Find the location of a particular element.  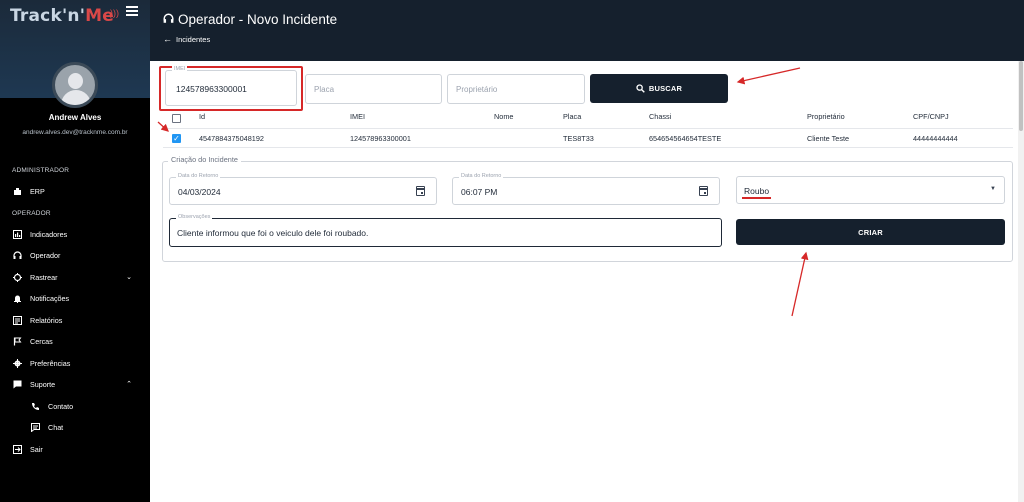

imei-field-value: 124578963300001 is located at coordinates (211, 89).